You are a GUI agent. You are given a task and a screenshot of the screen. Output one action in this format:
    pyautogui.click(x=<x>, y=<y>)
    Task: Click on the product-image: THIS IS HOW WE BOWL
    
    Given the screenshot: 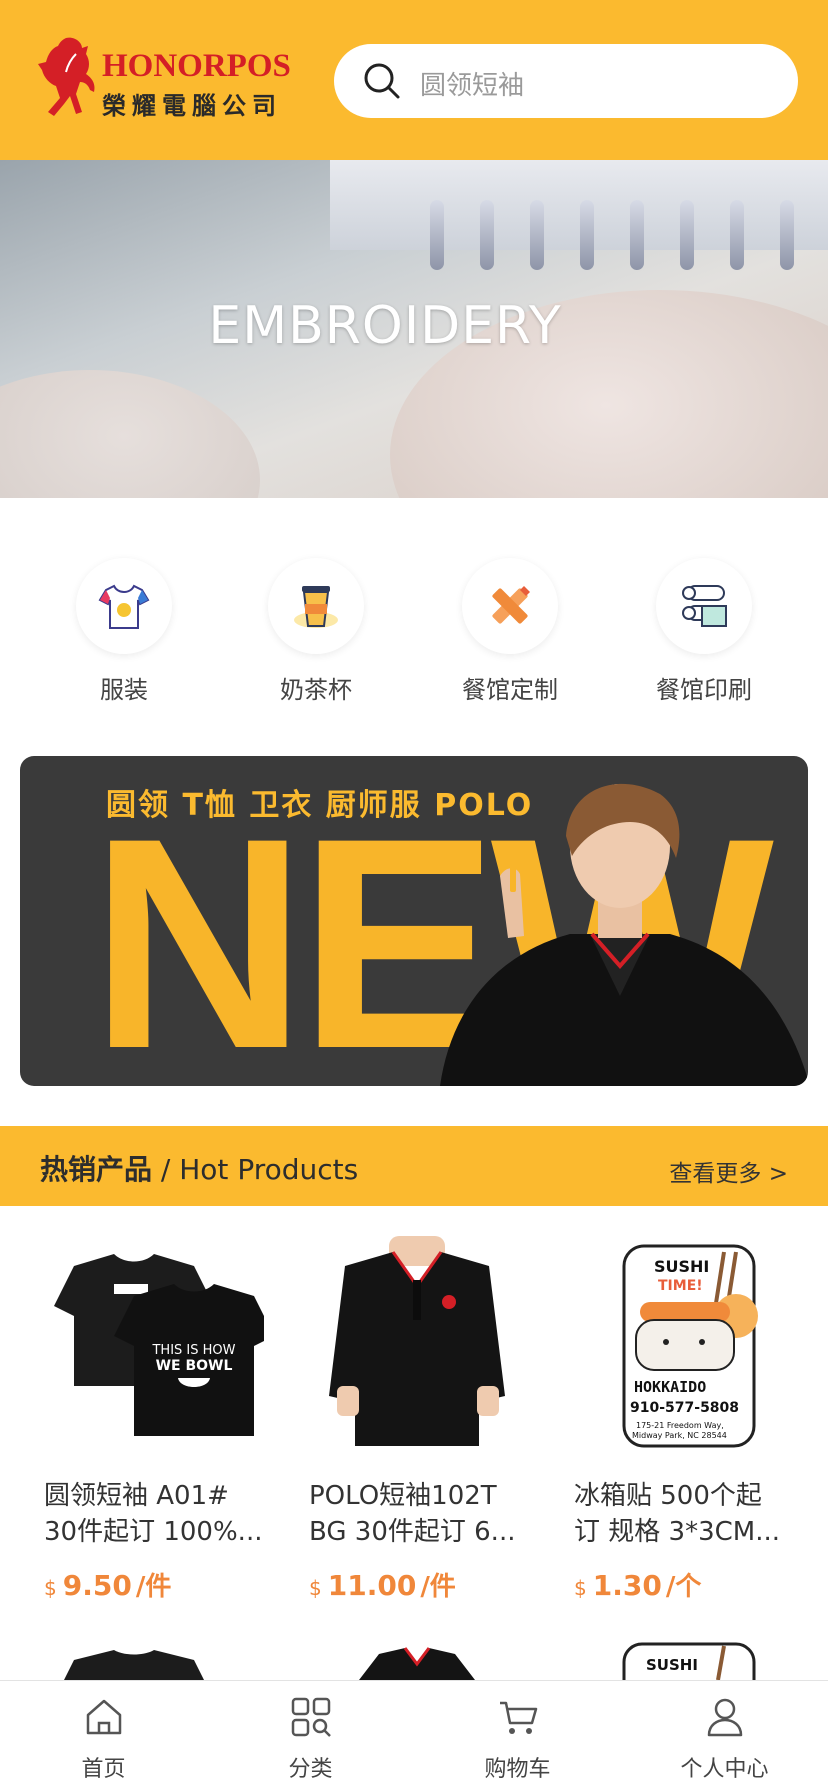 What is the action you would take?
    pyautogui.click(x=159, y=1345)
    